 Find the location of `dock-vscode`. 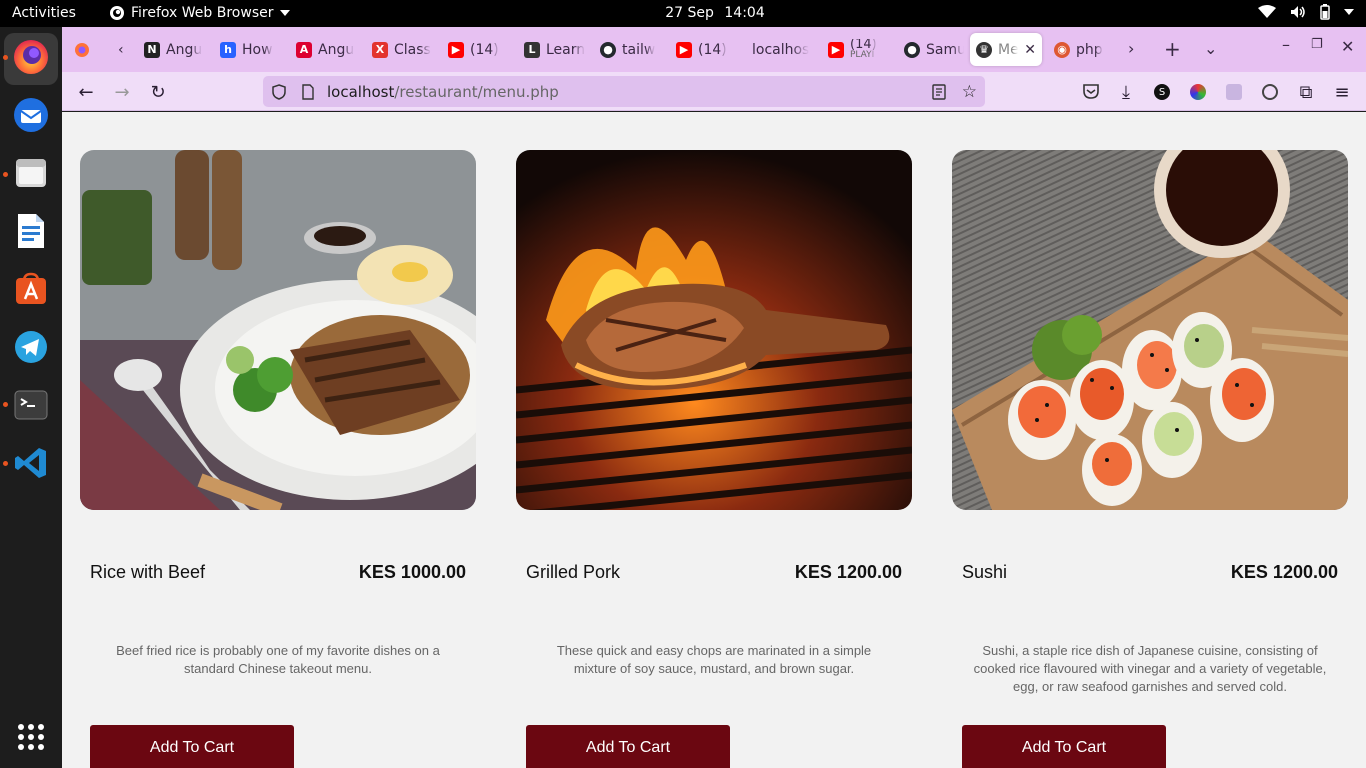

dock-vscode is located at coordinates (31, 463).